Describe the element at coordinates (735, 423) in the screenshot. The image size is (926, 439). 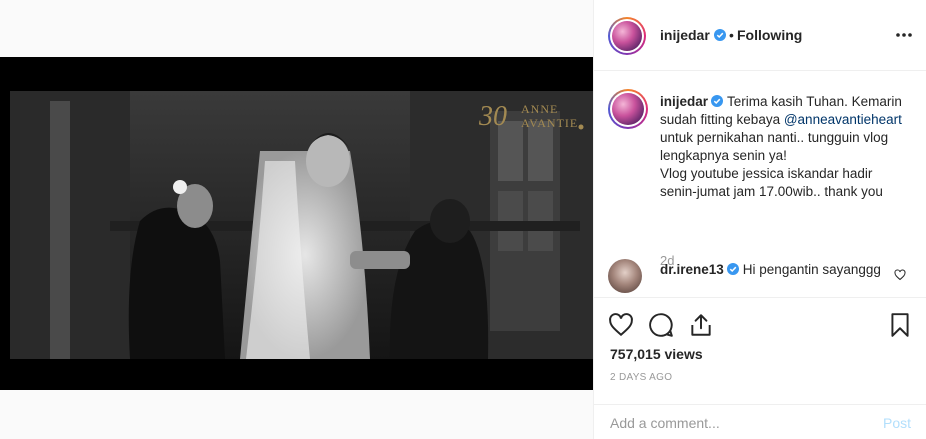
I see `add-comment-input` at that location.